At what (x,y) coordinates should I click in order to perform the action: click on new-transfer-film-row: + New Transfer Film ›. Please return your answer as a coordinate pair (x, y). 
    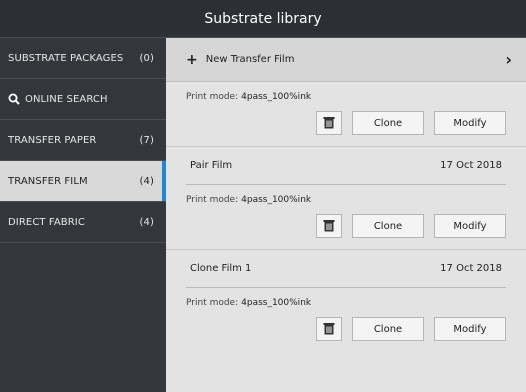
    Looking at the image, I should click on (346, 60).